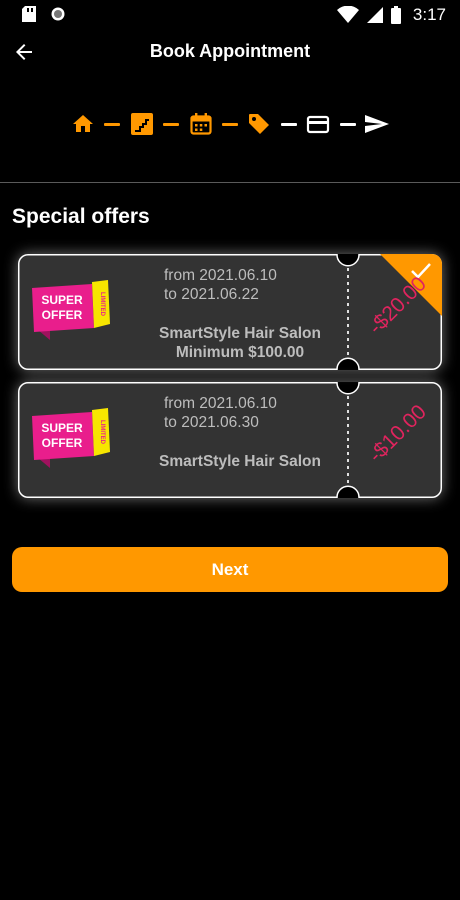  What do you see at coordinates (347, 14) in the screenshot?
I see `wifi-icon` at bounding box center [347, 14].